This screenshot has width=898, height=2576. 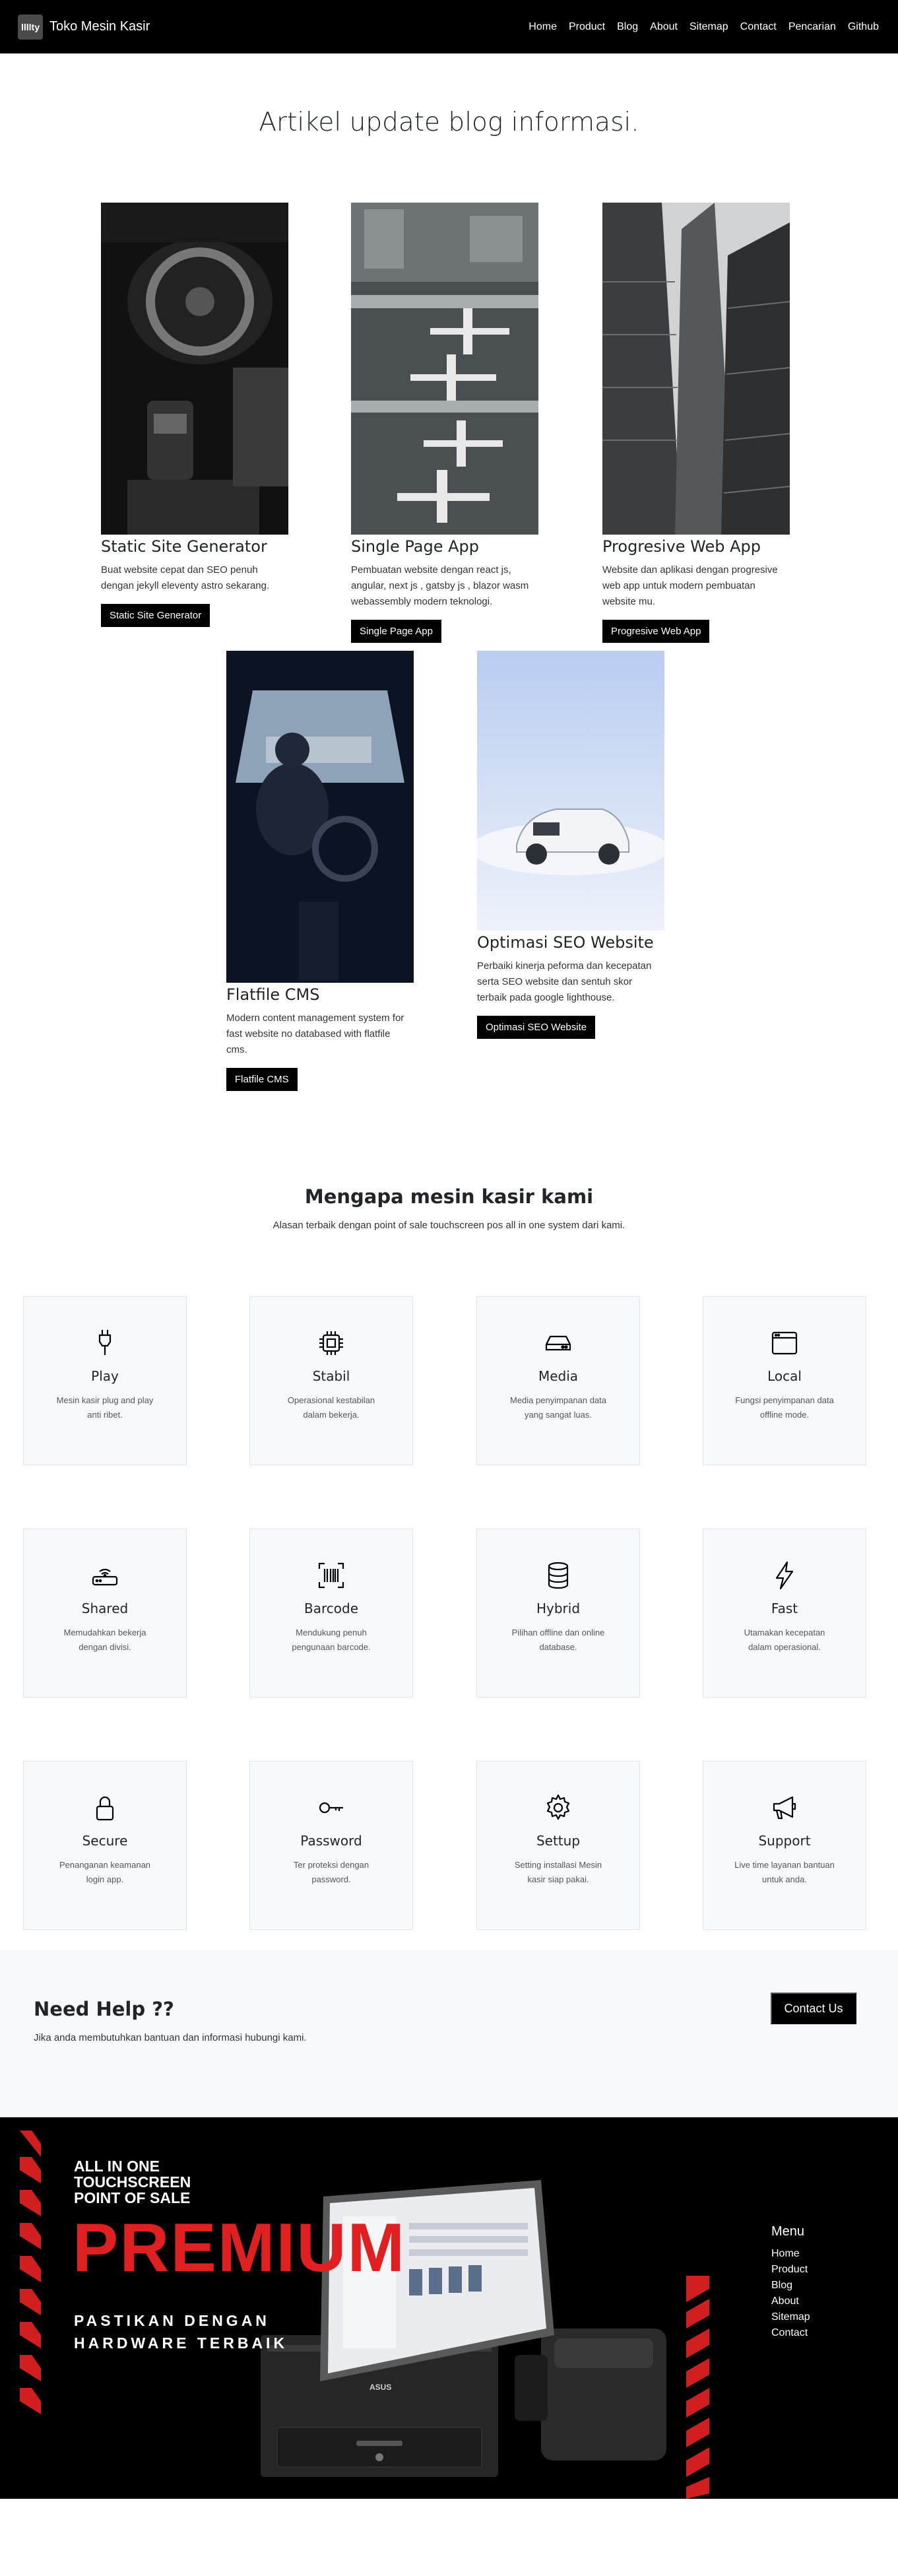 I want to click on promo-headline: PREMIUM, so click(x=239, y=2248).